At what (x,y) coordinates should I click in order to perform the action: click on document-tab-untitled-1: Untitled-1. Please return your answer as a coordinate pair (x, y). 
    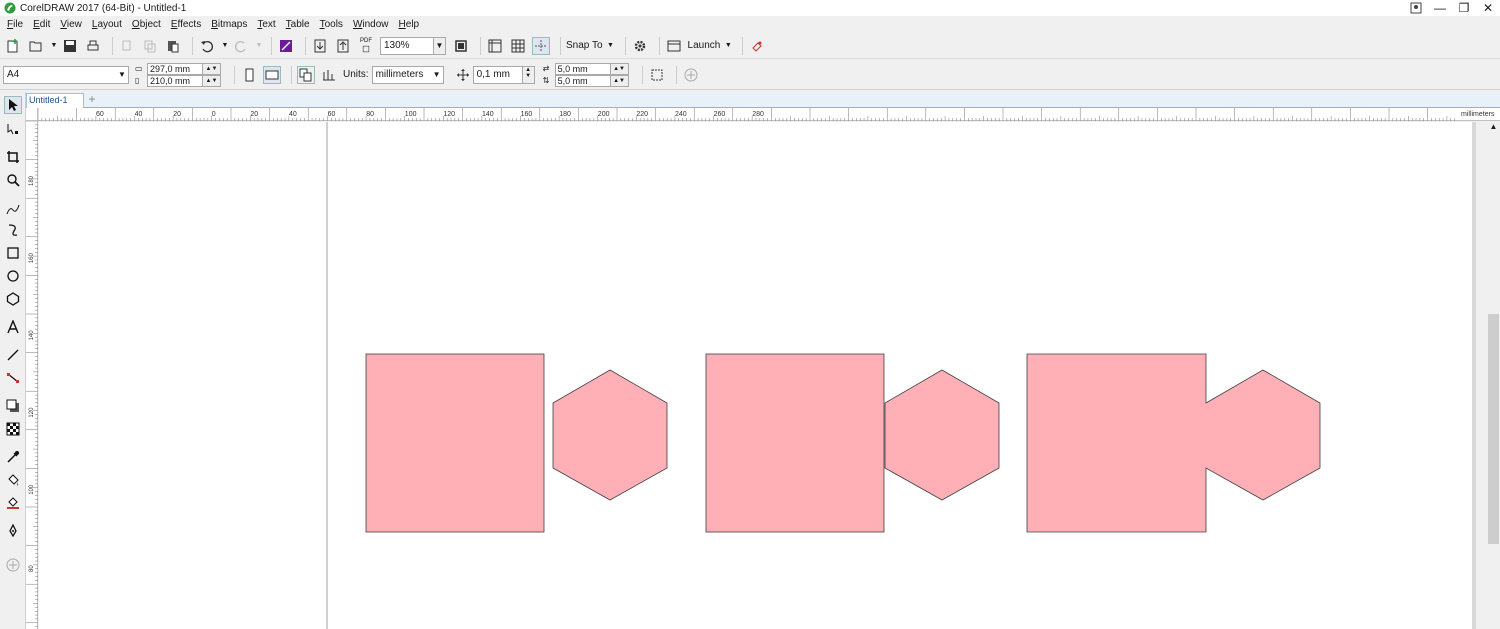
    Looking at the image, I should click on (55, 100).